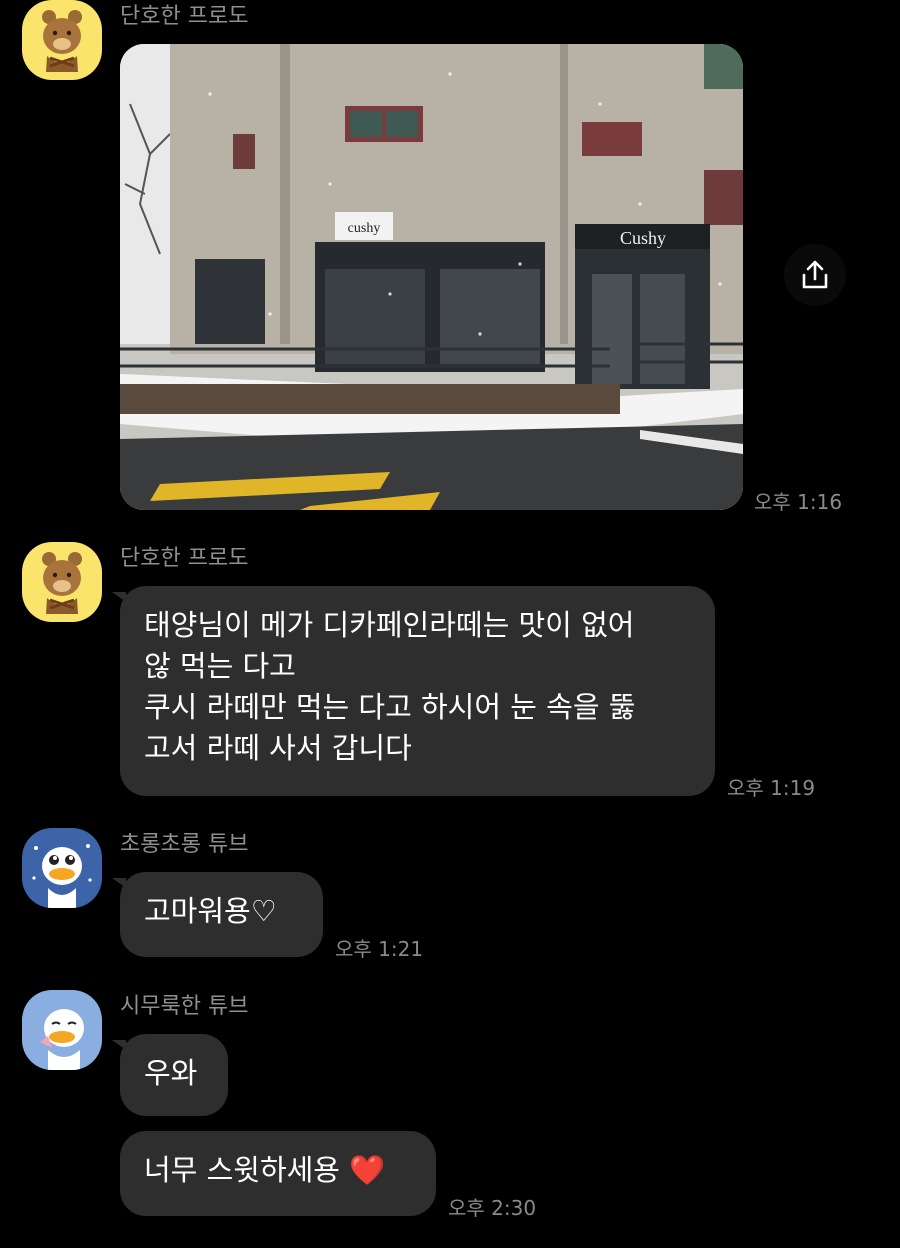  Describe the element at coordinates (379, 949) in the screenshot. I see `message-time: 오후 1:21` at that location.